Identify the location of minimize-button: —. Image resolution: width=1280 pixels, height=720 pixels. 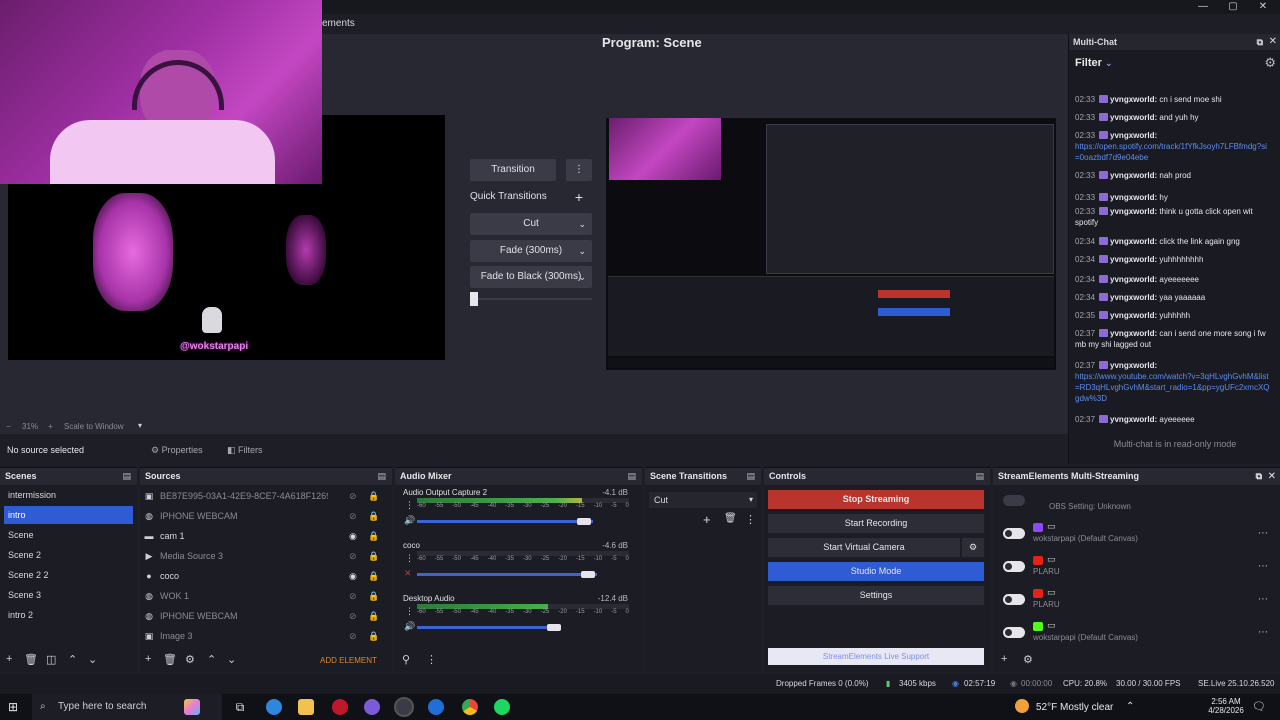
(1203, 7).